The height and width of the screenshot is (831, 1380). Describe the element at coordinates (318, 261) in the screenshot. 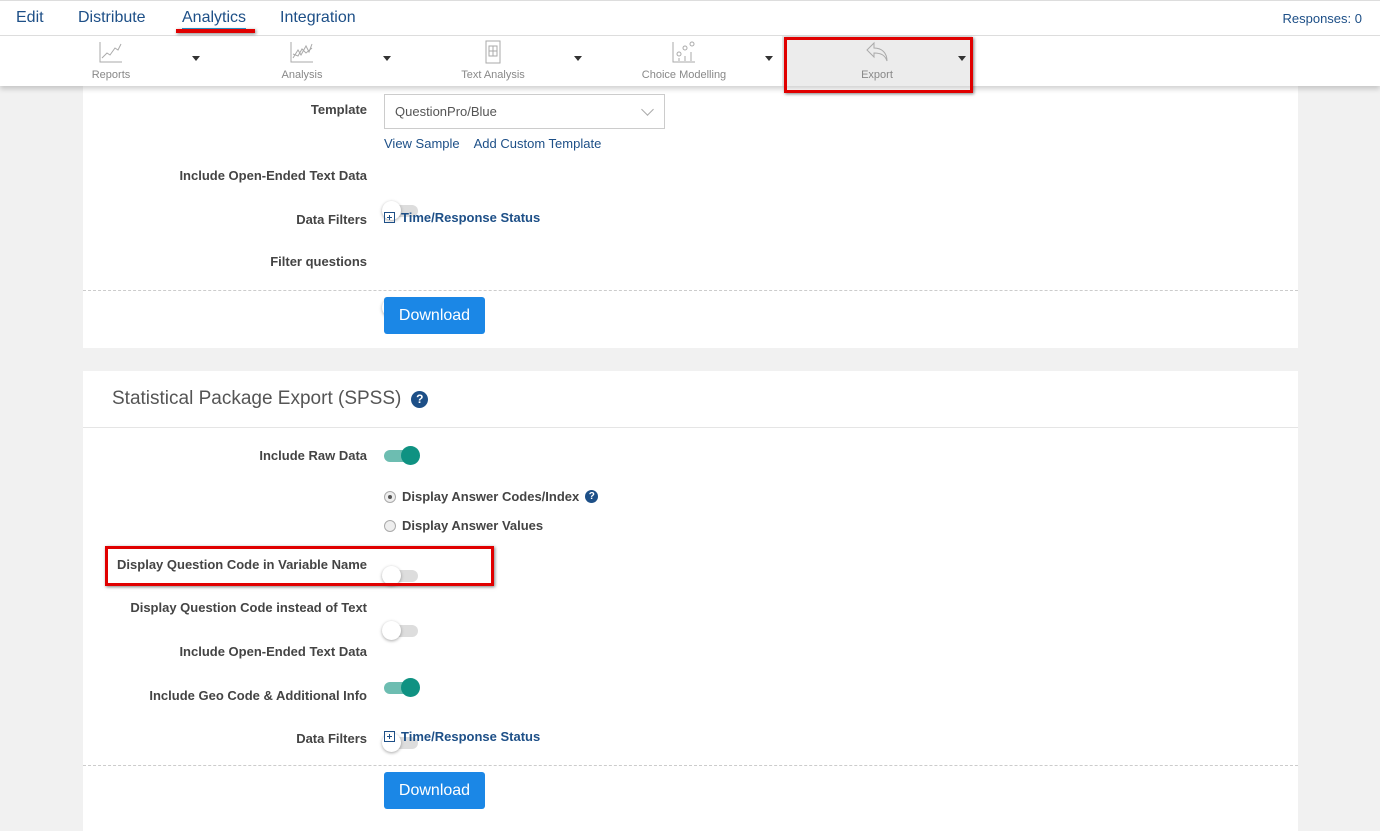

I see `filter-questions-label: Filter questions` at that location.